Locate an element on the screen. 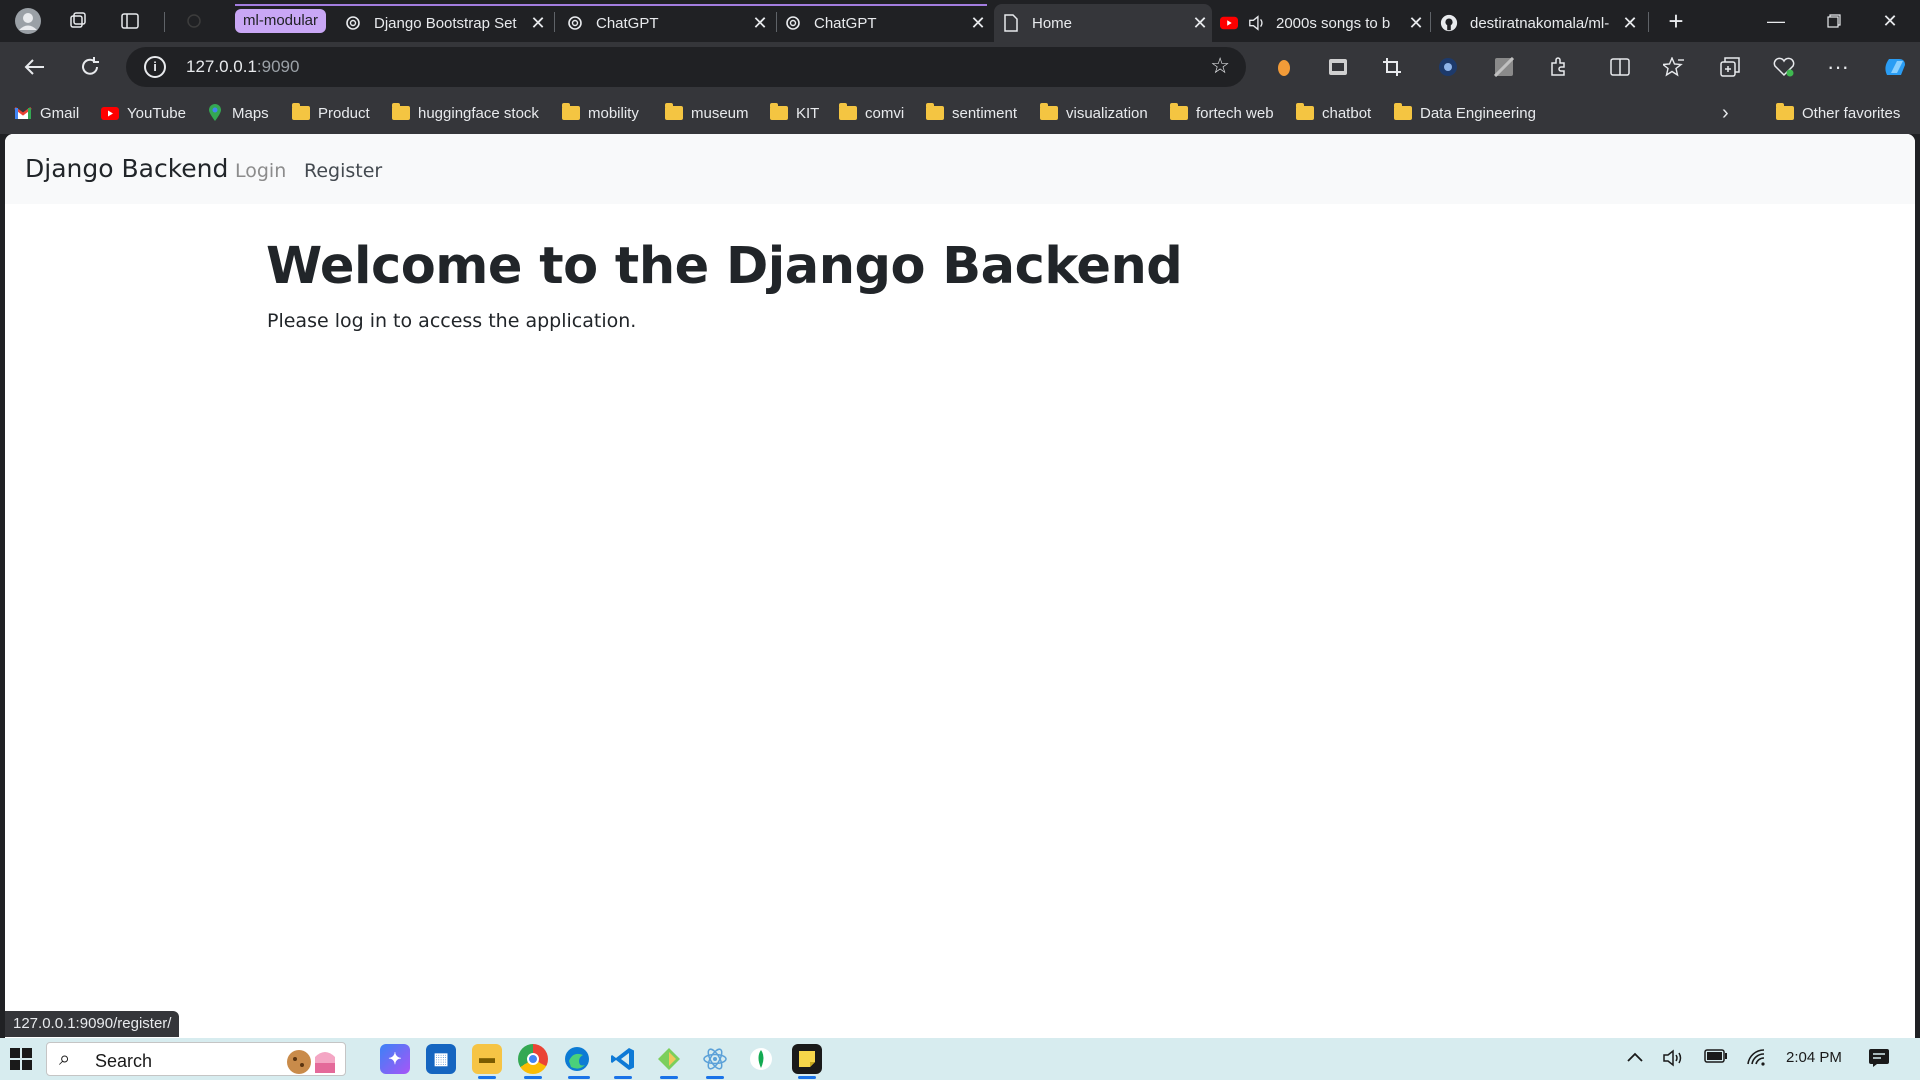 The height and width of the screenshot is (1080, 1920). taskbar-clock: 2:04 PM is located at coordinates (1814, 1057).